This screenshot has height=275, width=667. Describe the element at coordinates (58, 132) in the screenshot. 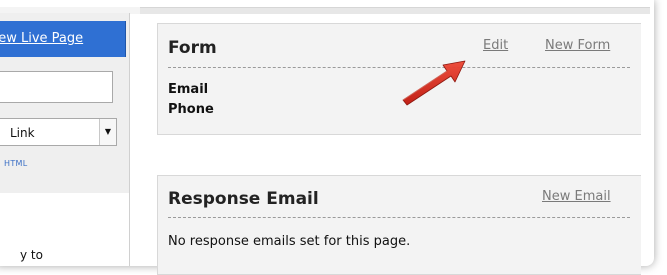

I see `link-type-select: Link ▼` at that location.